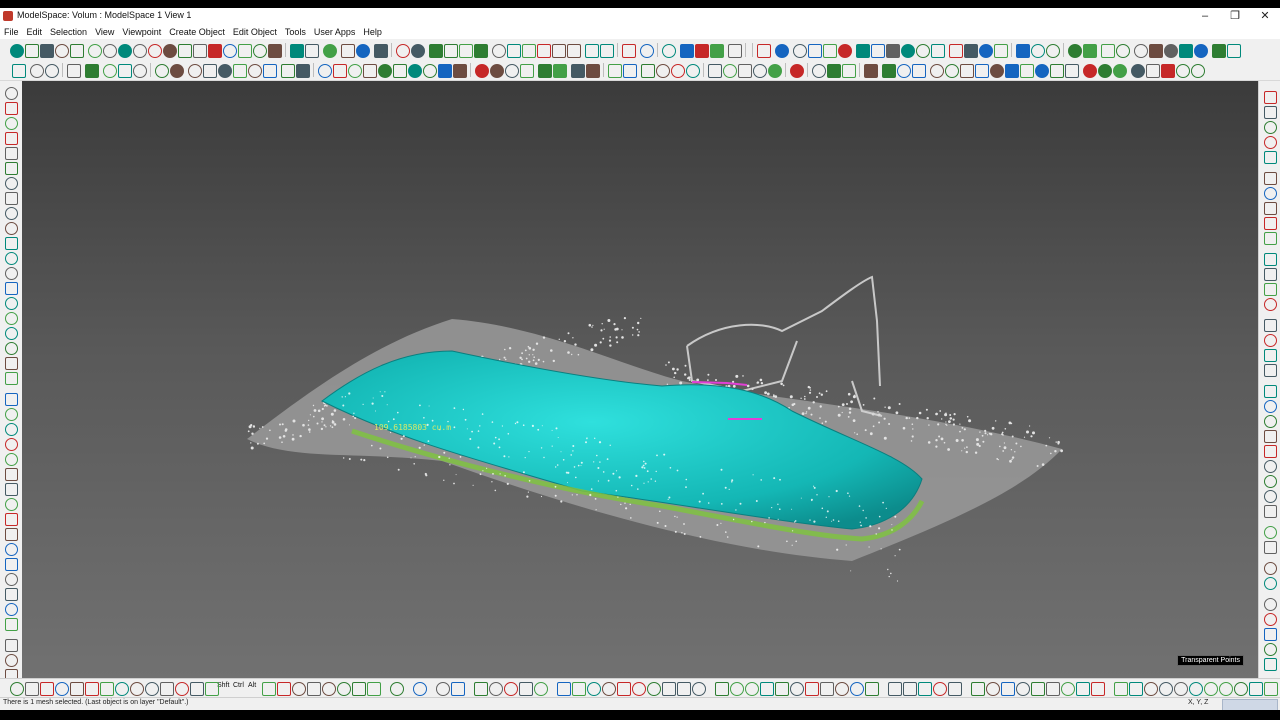 The height and width of the screenshot is (720, 1280). What do you see at coordinates (141, 32) in the screenshot?
I see `menu-viewpoint: Viewpoint` at bounding box center [141, 32].